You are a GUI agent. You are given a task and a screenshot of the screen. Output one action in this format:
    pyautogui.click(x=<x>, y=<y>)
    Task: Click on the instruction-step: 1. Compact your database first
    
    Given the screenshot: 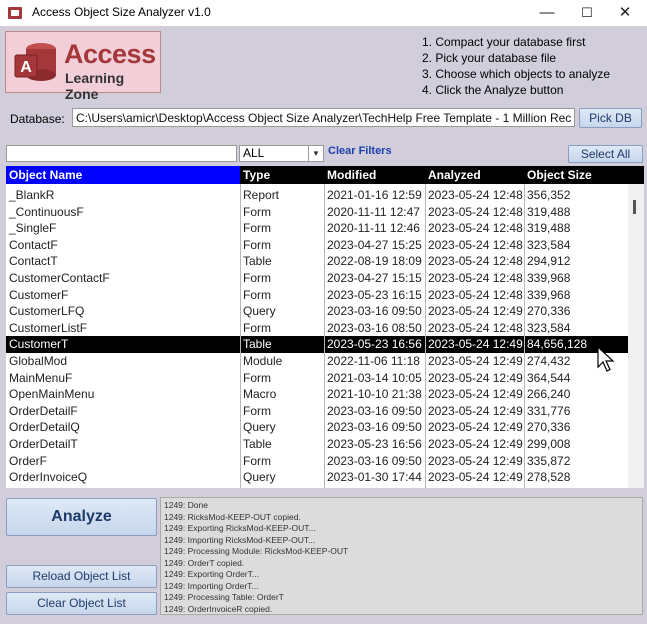 What is the action you would take?
    pyautogui.click(x=504, y=42)
    